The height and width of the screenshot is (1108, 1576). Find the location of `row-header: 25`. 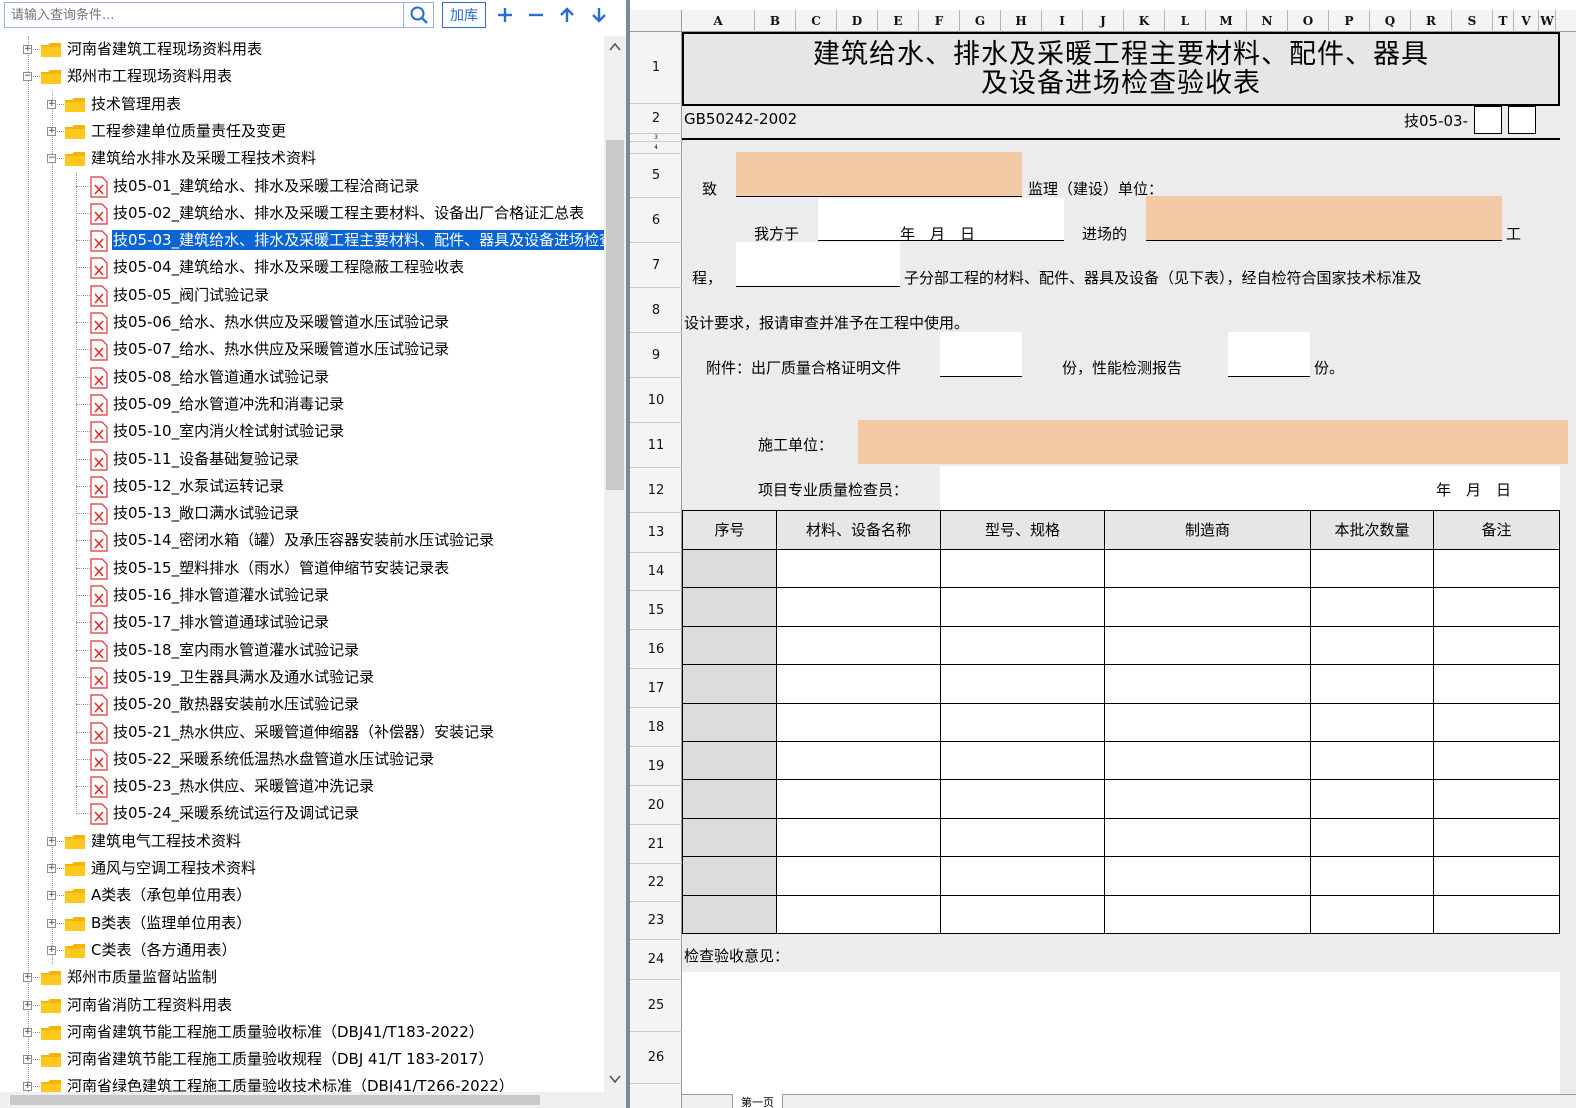

row-header: 25 is located at coordinates (656, 1006).